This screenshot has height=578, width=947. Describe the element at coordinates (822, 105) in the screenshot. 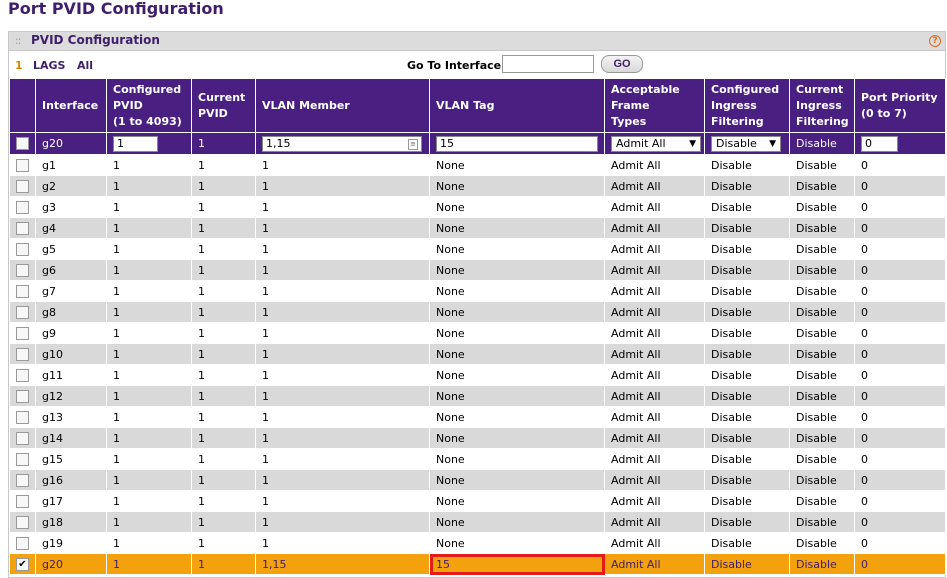

I see `header-current-ingress: Current Ingress Filtering` at that location.